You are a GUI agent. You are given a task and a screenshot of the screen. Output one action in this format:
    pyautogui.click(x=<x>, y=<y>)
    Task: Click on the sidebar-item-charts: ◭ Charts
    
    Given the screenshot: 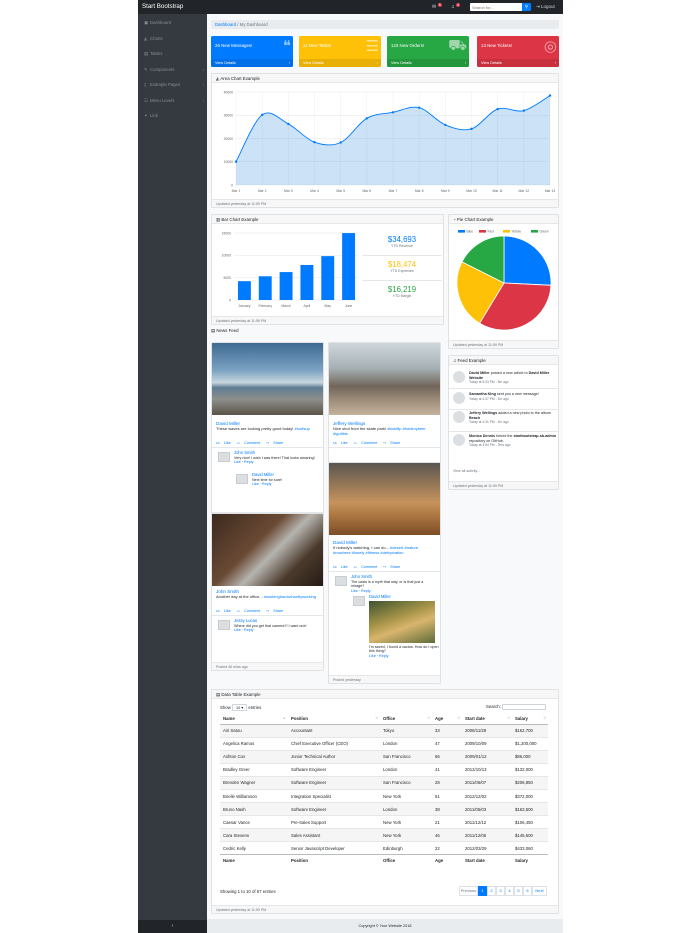 What is the action you would take?
    pyautogui.click(x=172, y=39)
    